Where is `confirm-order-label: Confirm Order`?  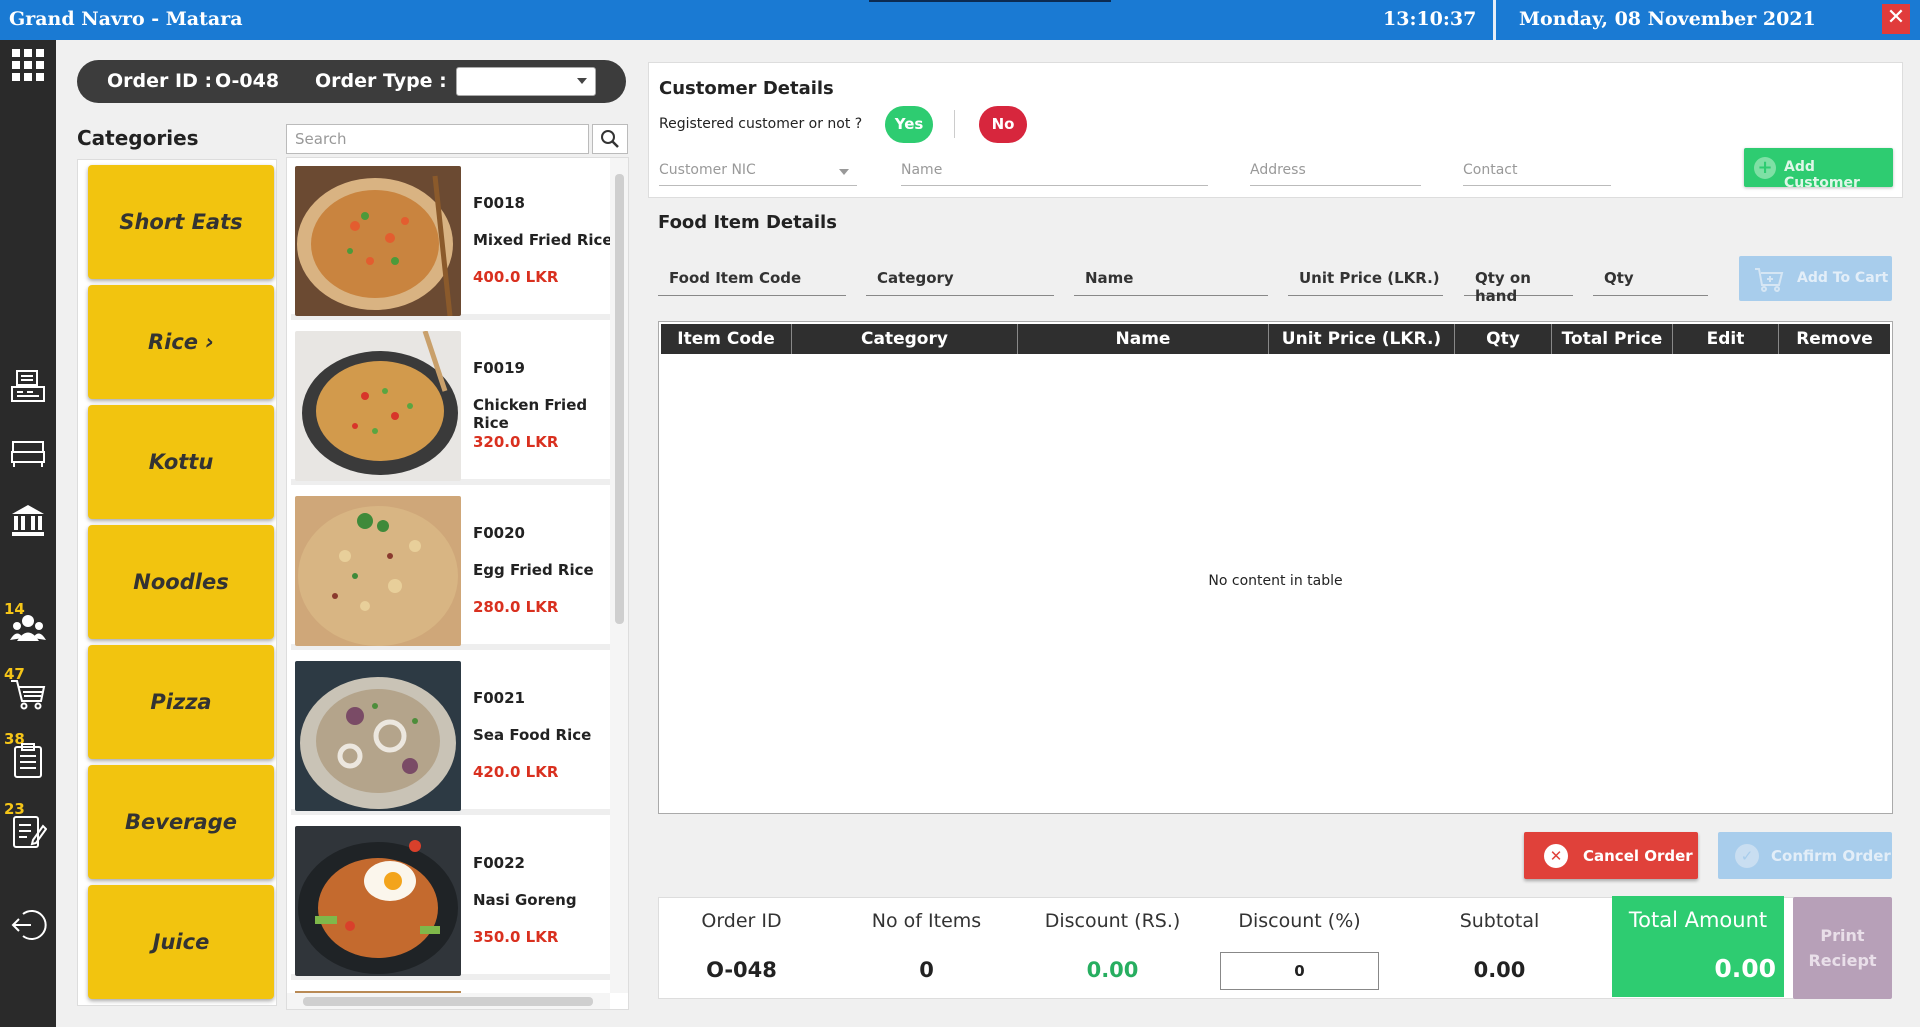 confirm-order-label: Confirm Order is located at coordinates (1831, 856).